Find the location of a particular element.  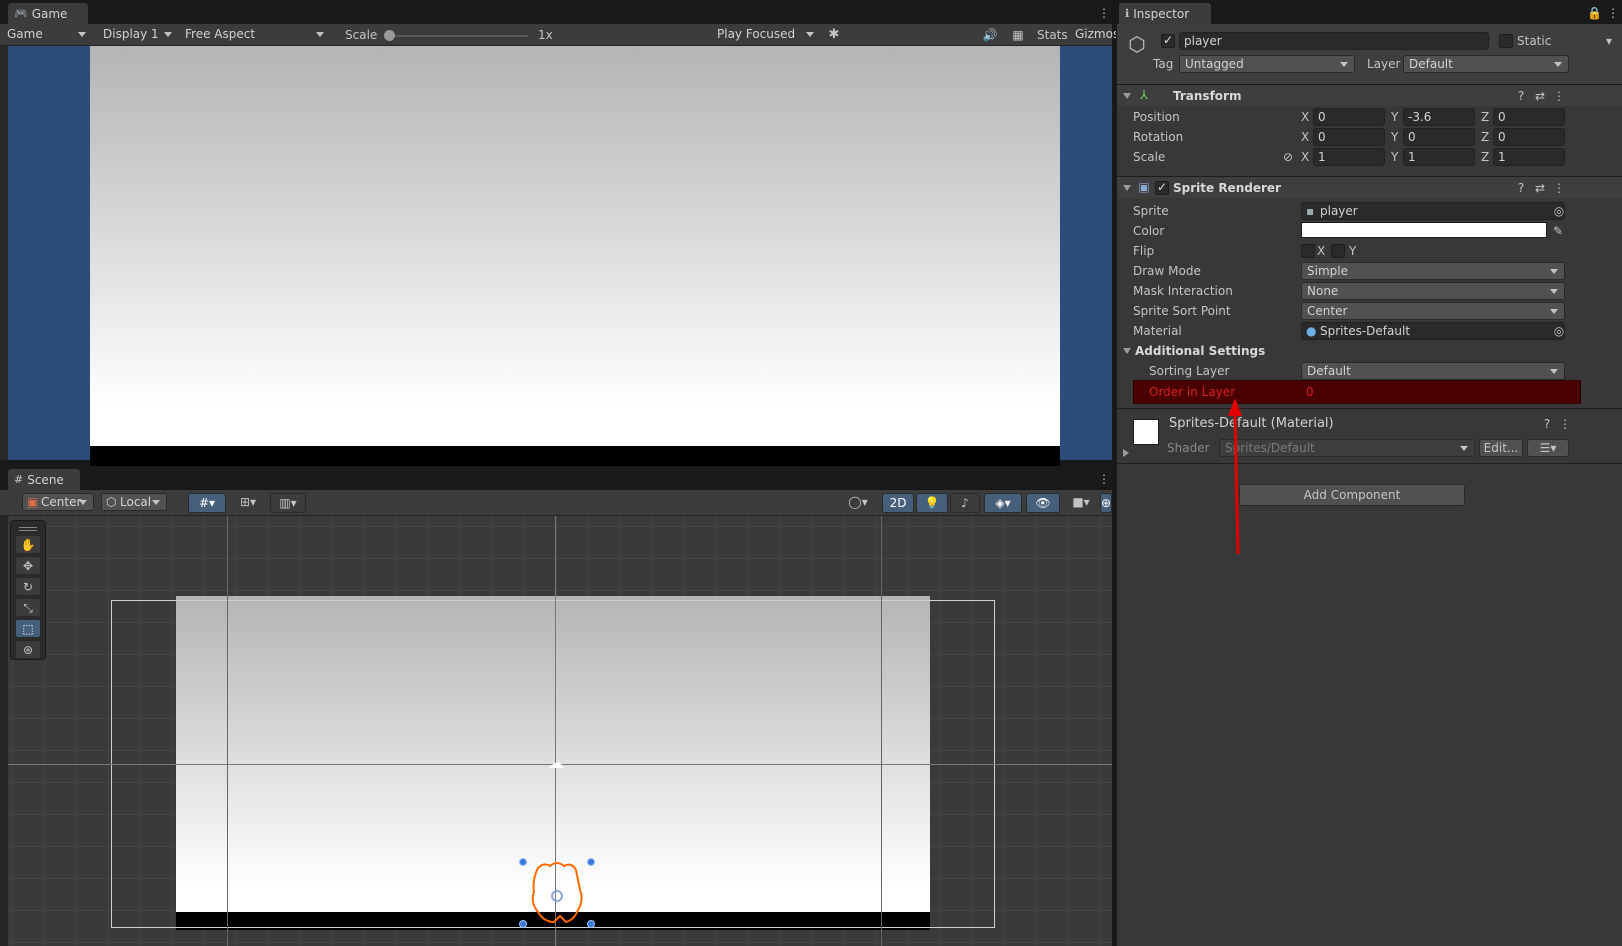

sorting-layer-dropdown: Default is located at coordinates (1433, 371).